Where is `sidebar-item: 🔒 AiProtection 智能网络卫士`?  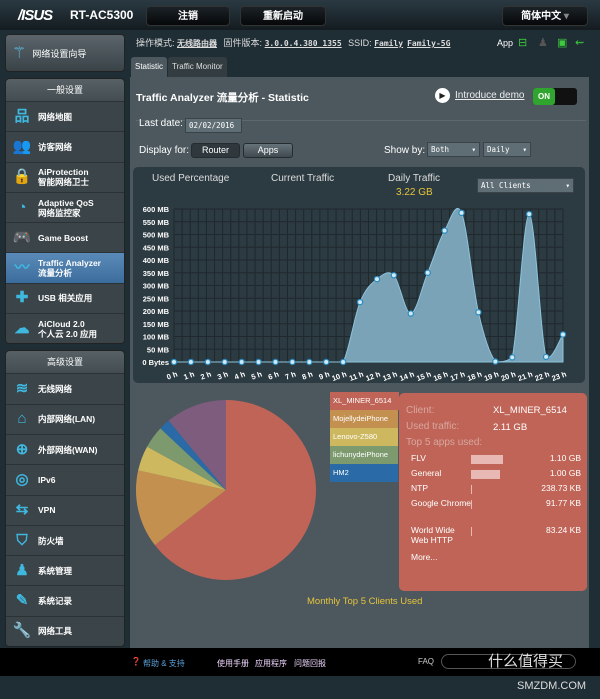 sidebar-item: 🔒 AiProtection 智能网络卫士 is located at coordinates (65, 176).